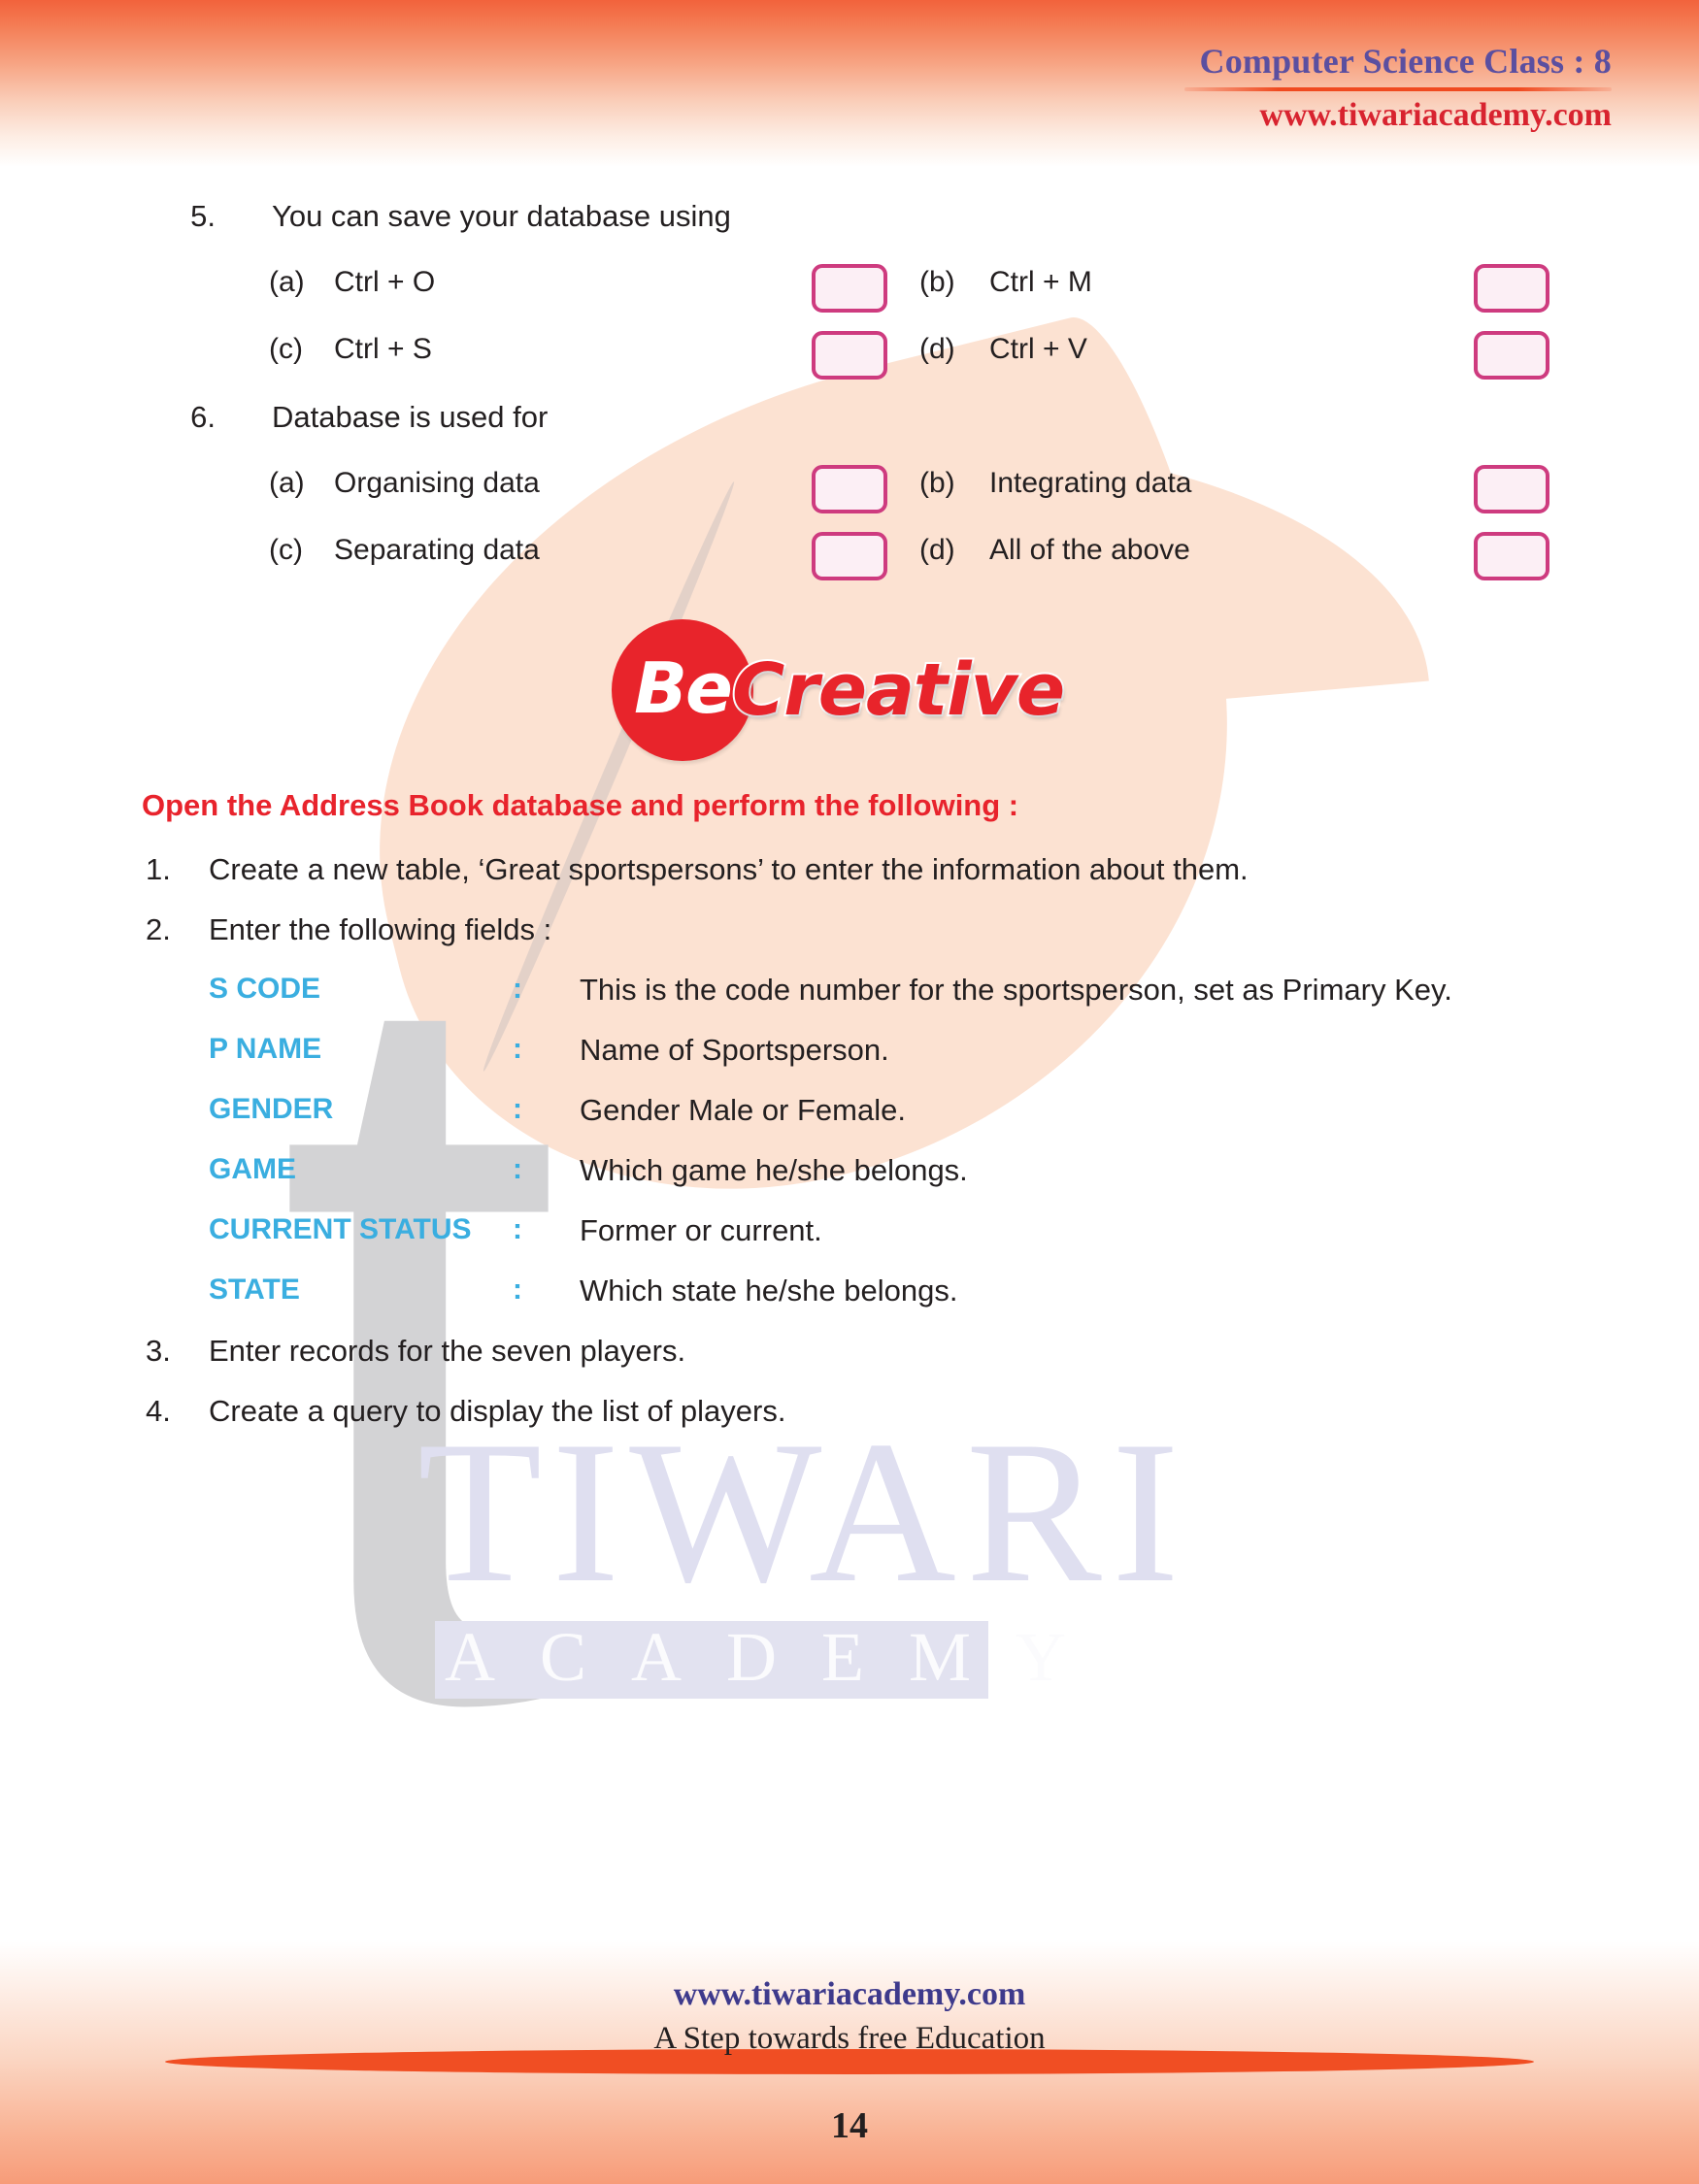 The height and width of the screenshot is (2184, 1699). Describe the element at coordinates (265, 989) in the screenshot. I see `field-row-s-code-name: S CODE` at that location.